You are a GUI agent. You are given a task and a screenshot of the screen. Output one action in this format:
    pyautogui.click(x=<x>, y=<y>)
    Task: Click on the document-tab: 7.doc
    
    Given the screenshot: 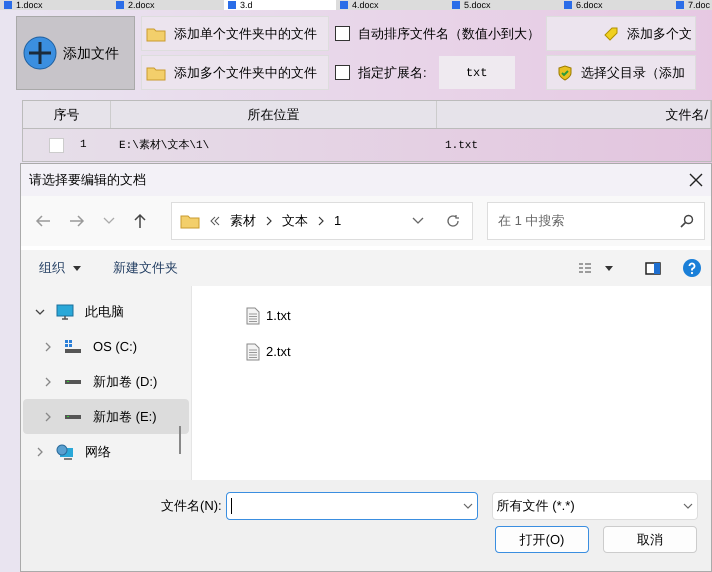 What is the action you would take?
    pyautogui.click(x=692, y=5)
    